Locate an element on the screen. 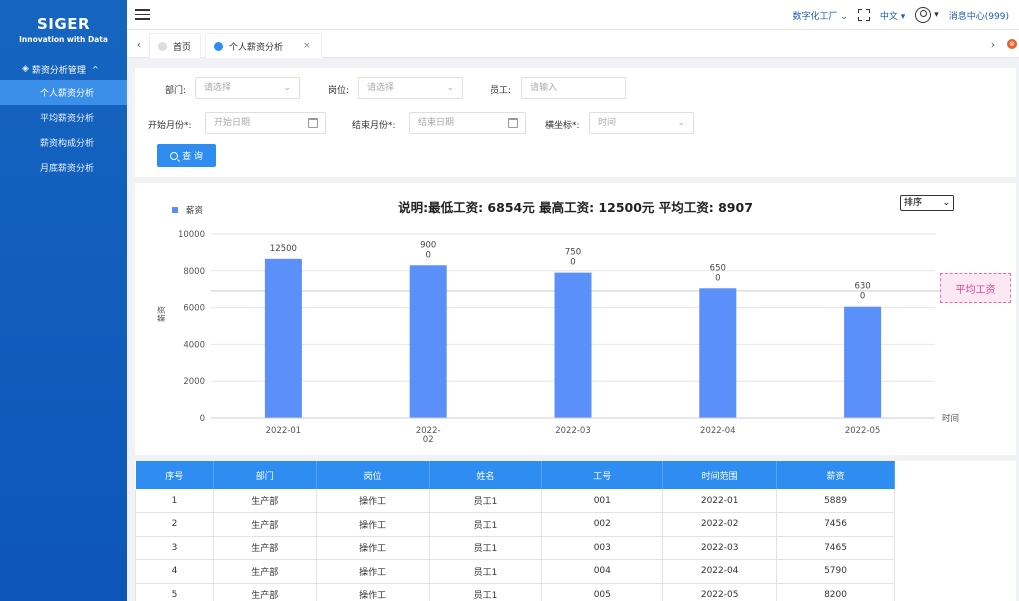 The width and height of the screenshot is (1019, 601). tab-label: 个人薪资分析 is located at coordinates (256, 47).